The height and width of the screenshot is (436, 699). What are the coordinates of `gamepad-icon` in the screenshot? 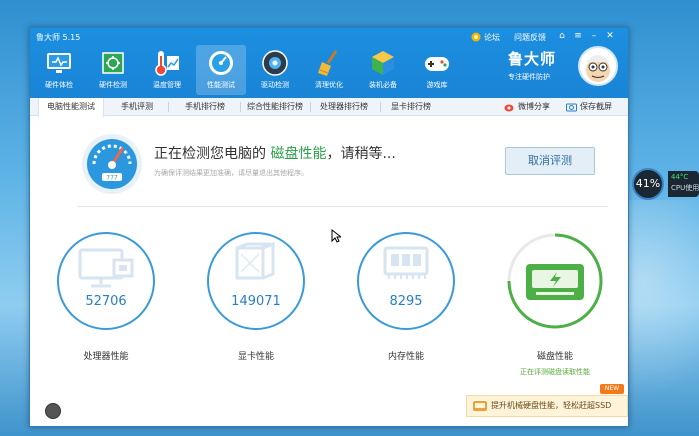 It's located at (437, 64).